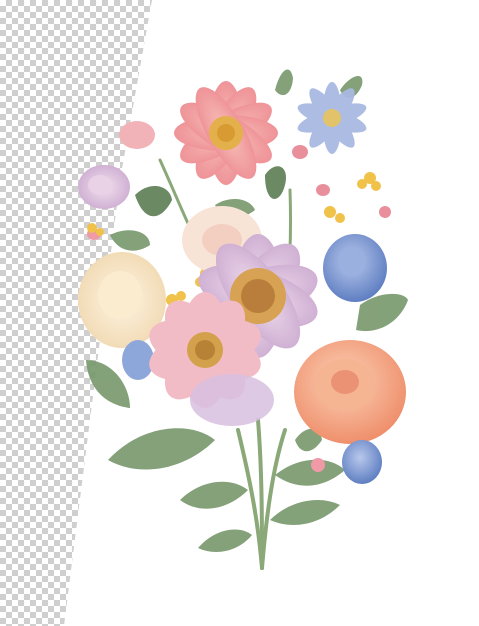  What do you see at coordinates (332, 118) in the screenshot?
I see `blue-aster` at bounding box center [332, 118].